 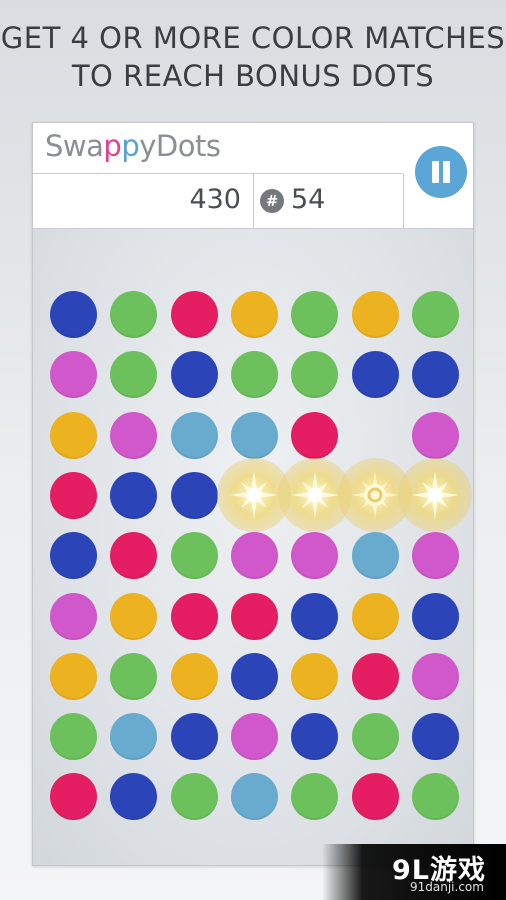 I want to click on title-bar: SwappyDots, so click(x=218, y=148).